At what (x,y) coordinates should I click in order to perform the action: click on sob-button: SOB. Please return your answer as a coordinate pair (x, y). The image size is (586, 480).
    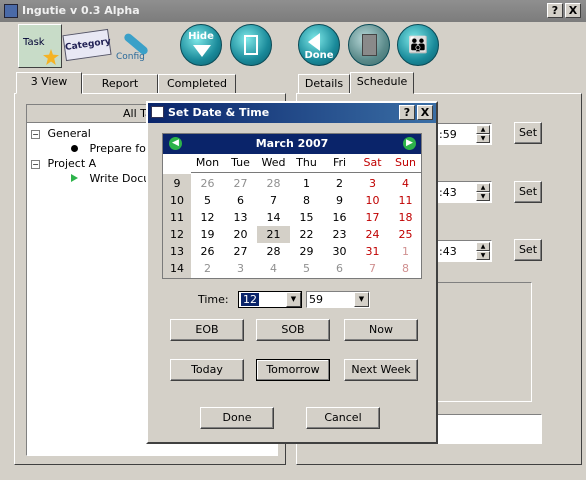
    Looking at the image, I should click on (293, 330).